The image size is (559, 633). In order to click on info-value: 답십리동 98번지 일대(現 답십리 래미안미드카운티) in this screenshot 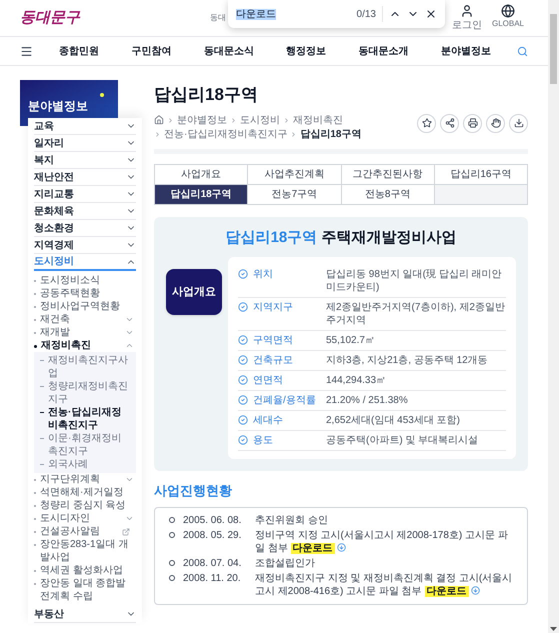, I will do `click(414, 281)`.